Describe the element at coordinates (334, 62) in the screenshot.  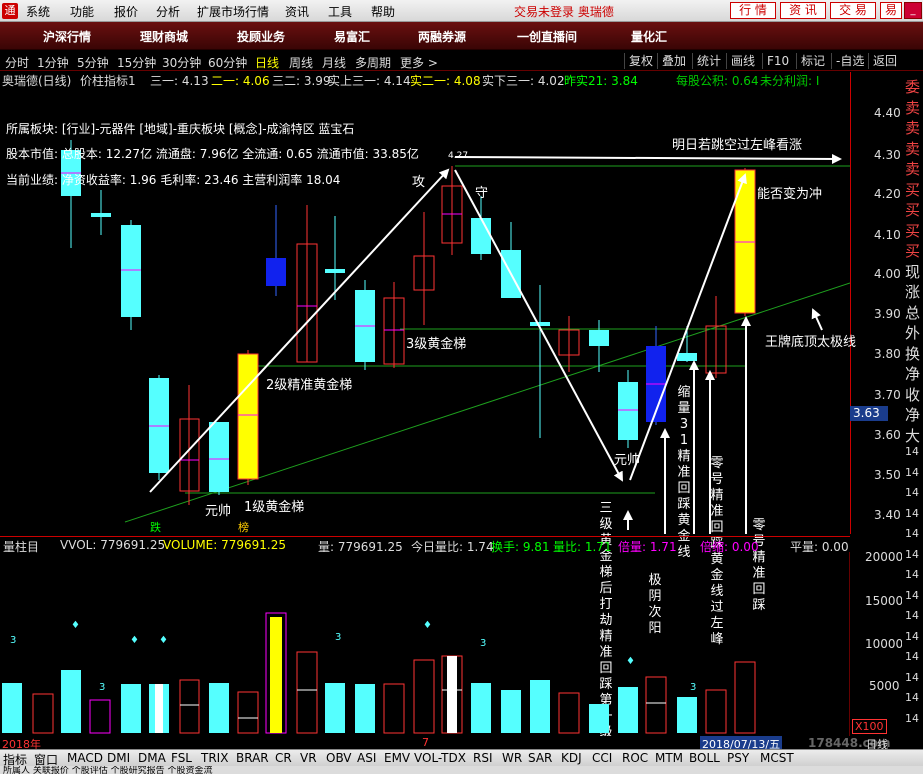
I see `period-monthly: 月线` at that location.